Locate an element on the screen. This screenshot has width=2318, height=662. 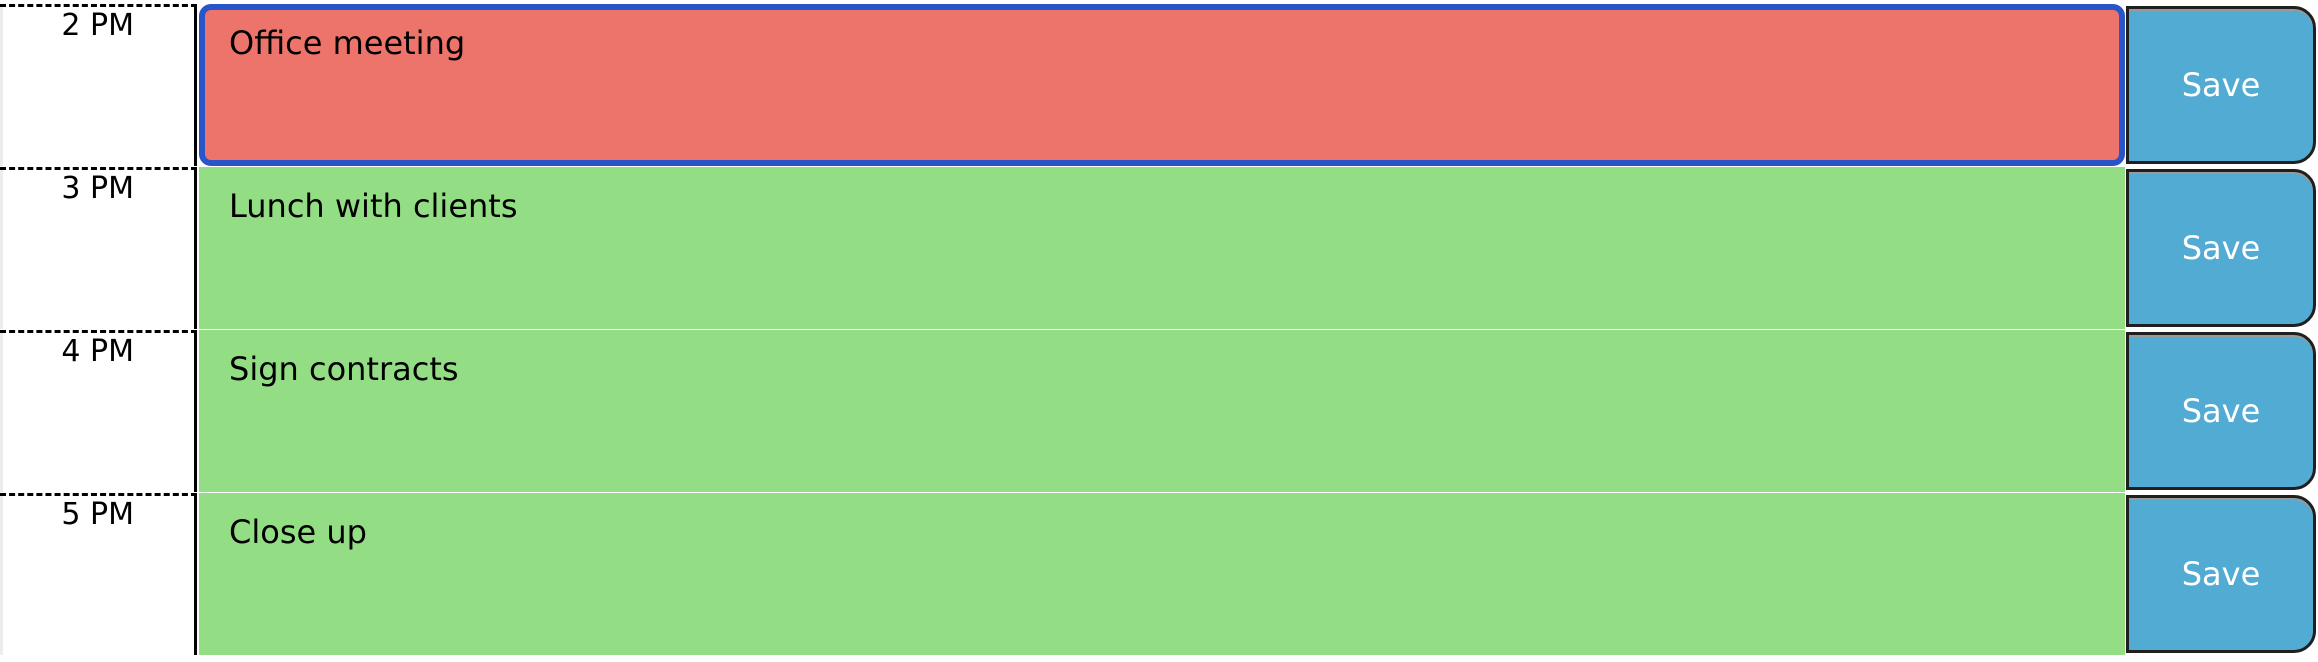
hour-label: 3 PM is located at coordinates (98, 248).